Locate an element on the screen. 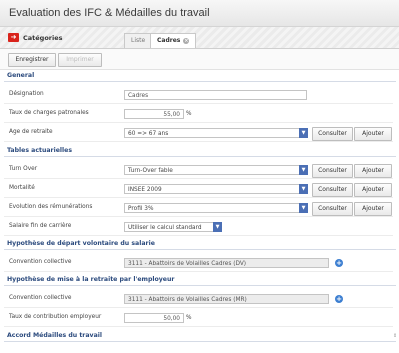 The image size is (399, 353). close-tab-icon: × is located at coordinates (186, 41).